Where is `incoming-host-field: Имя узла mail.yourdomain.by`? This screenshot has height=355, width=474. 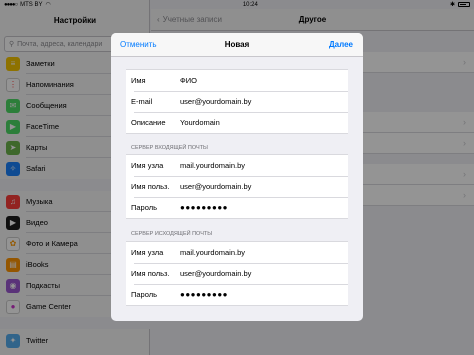 incoming-host-field: Имя узла mail.yourdomain.by is located at coordinates (237, 165).